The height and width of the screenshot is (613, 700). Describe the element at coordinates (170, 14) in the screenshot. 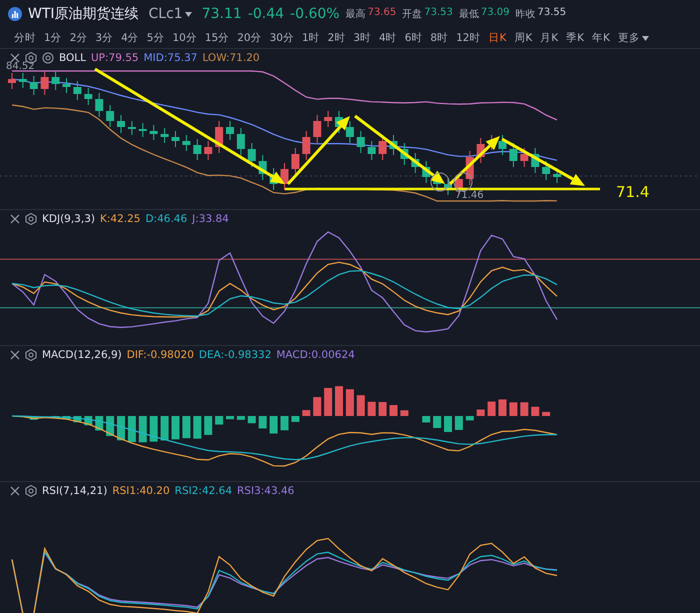

I see `symbol-selector: CLc1` at that location.